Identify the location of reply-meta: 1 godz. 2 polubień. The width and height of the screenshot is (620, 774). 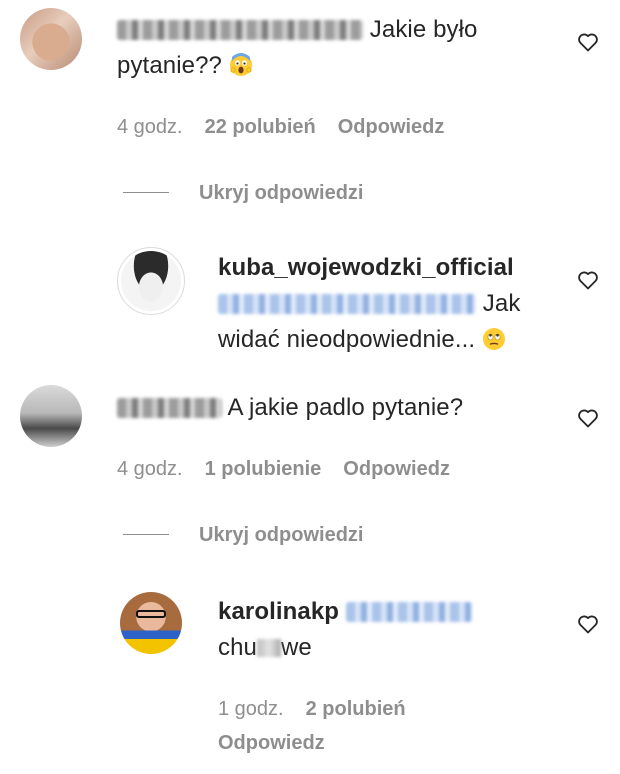
(323, 709).